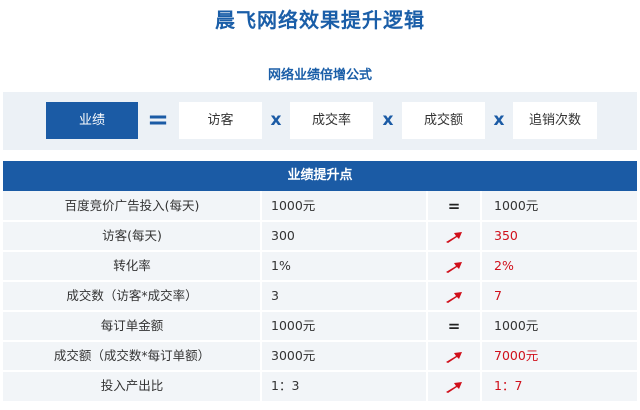  I want to click on row-after-value: 350, so click(506, 235).